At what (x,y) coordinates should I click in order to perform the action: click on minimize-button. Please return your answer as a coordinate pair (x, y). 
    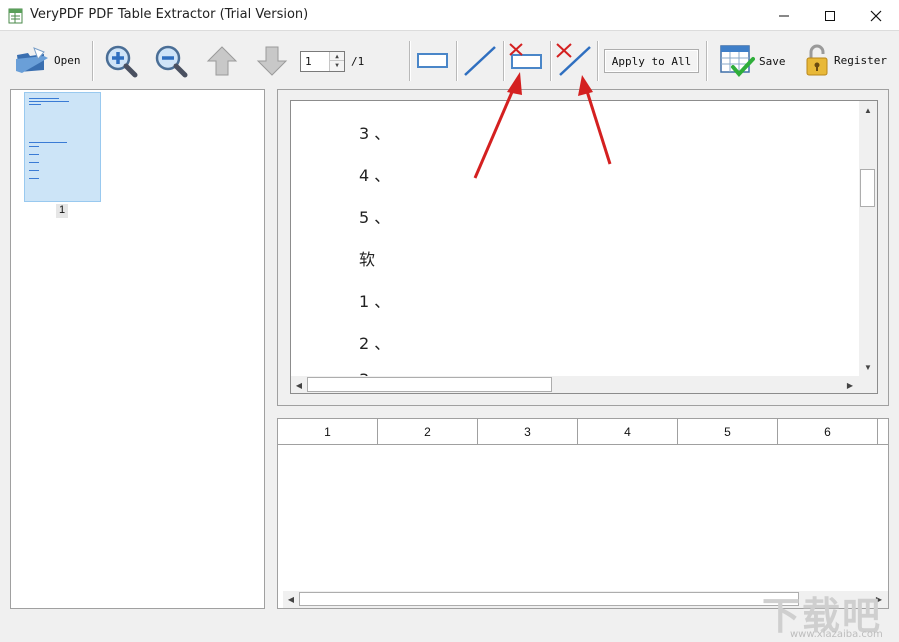
    Looking at the image, I should click on (784, 15).